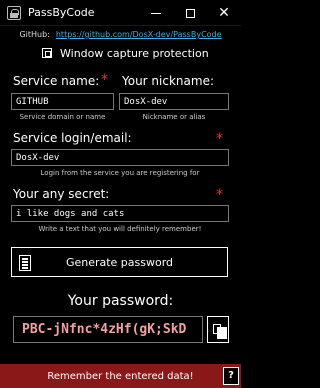 This screenshot has width=320, height=388. What do you see at coordinates (108, 329) in the screenshot?
I see `password-output: PBC-jNfnc*4zHf(gK;SkD` at bounding box center [108, 329].